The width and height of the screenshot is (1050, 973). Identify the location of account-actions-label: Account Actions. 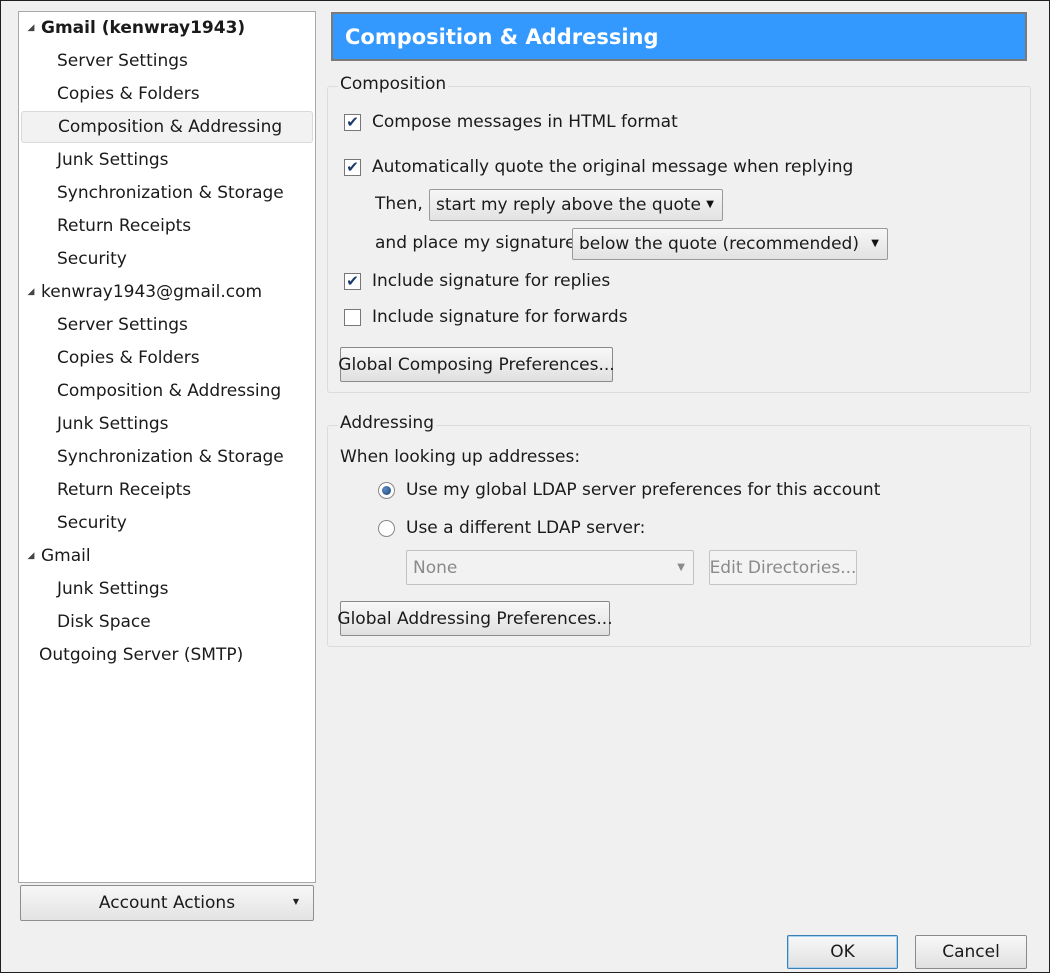
(167, 903).